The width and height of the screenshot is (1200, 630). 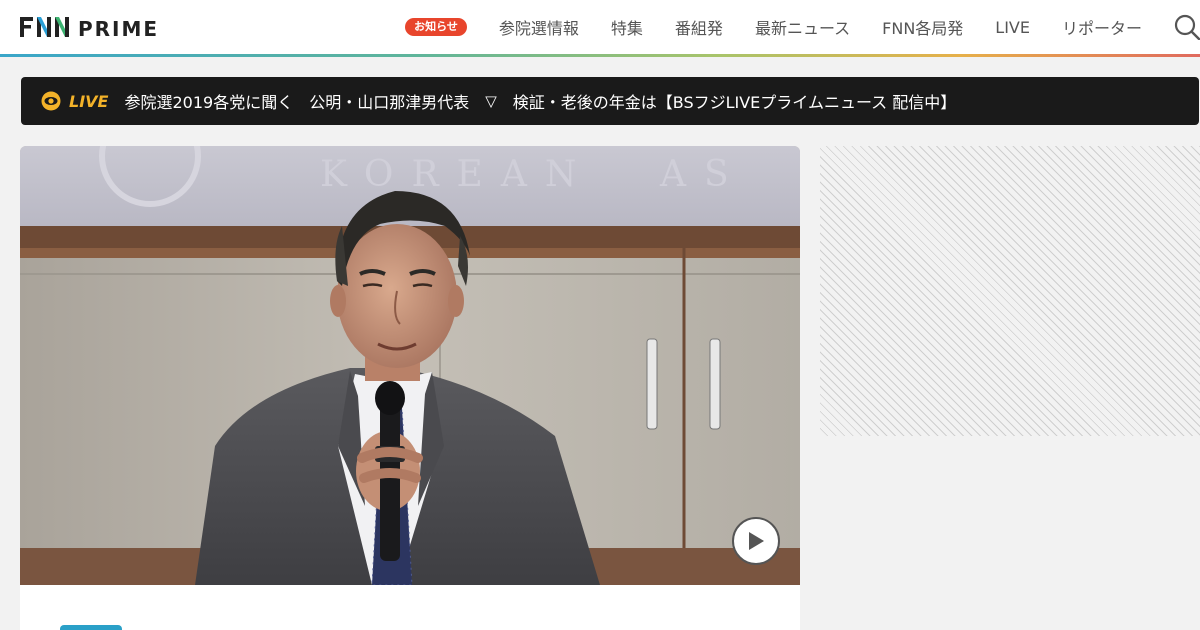 I want to click on header-color-stripe, so click(x=600, y=55).